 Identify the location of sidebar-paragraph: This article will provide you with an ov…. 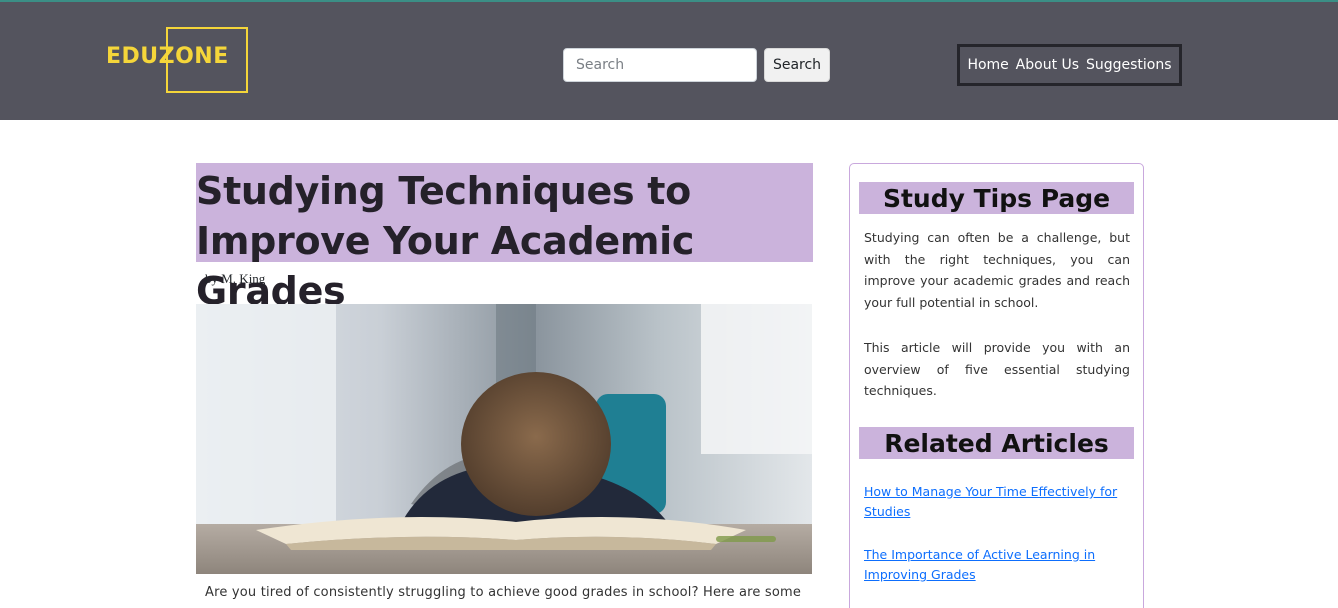
(997, 369).